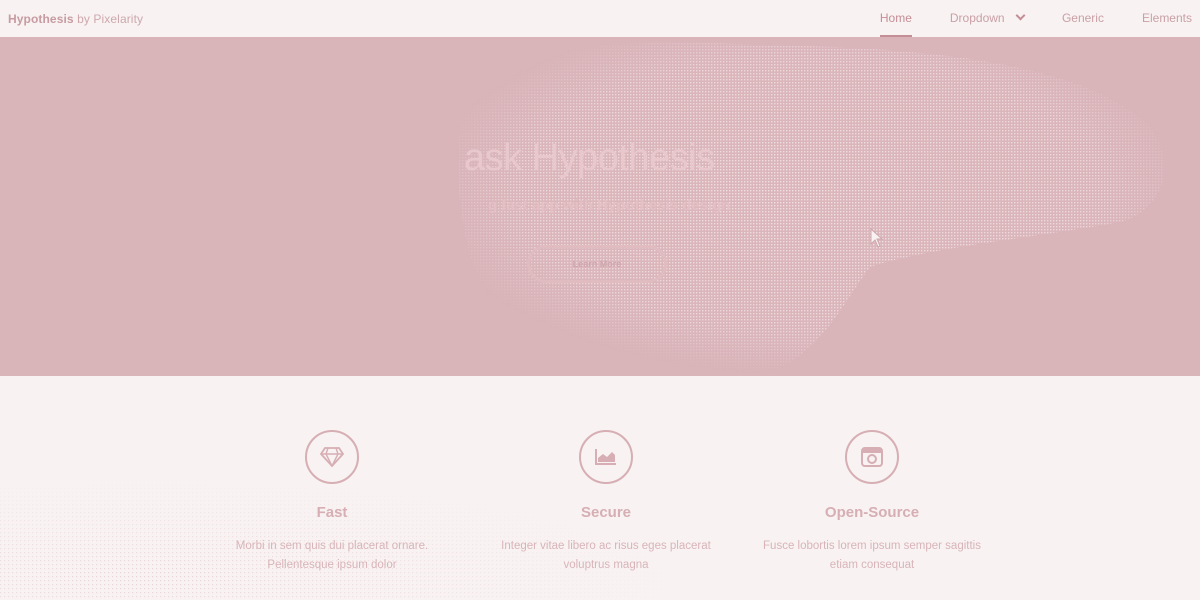  Describe the element at coordinates (41, 18) in the screenshot. I see `brand-name: Hypothesis` at that location.